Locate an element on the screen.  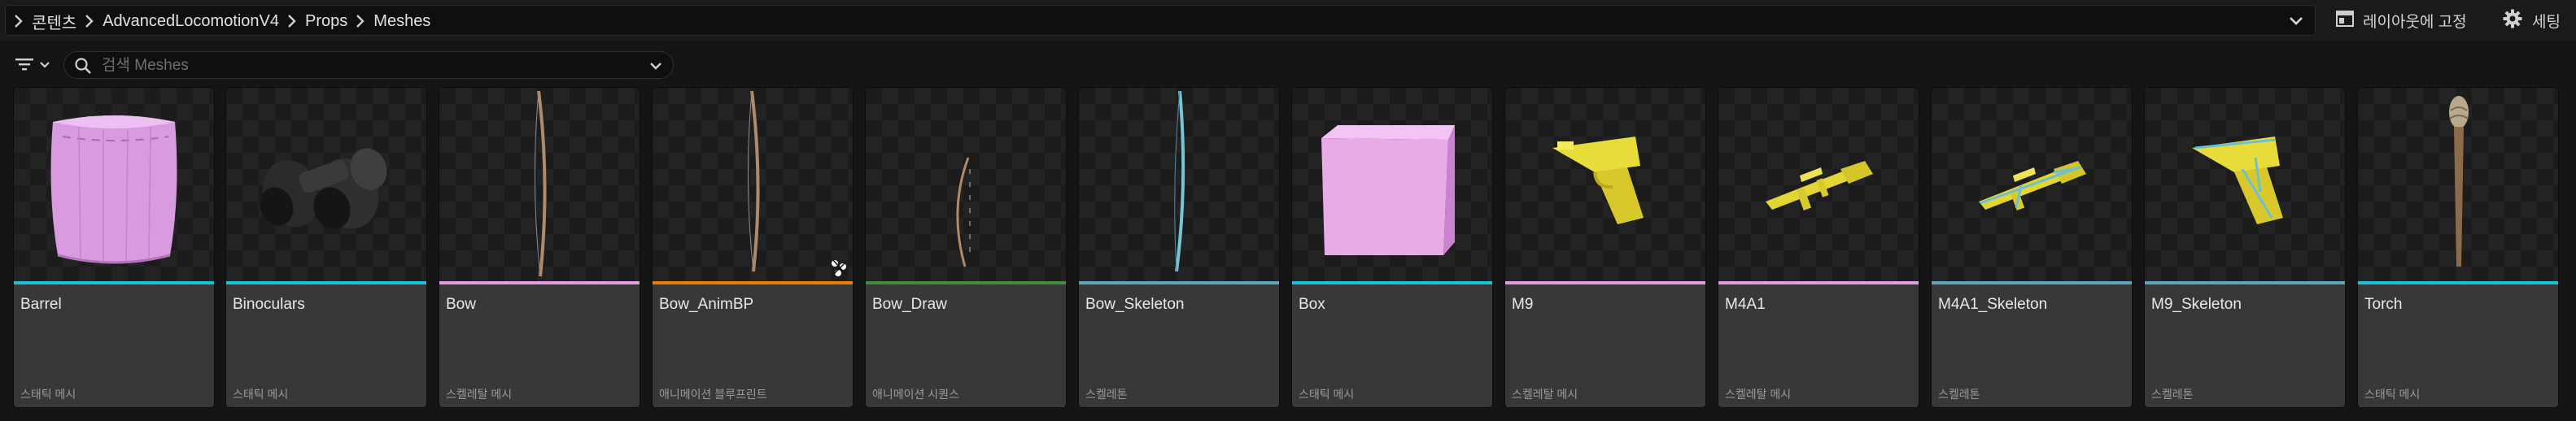
asset-tile-torch: Torch 스태틱 메시 is located at coordinates (2458, 248).